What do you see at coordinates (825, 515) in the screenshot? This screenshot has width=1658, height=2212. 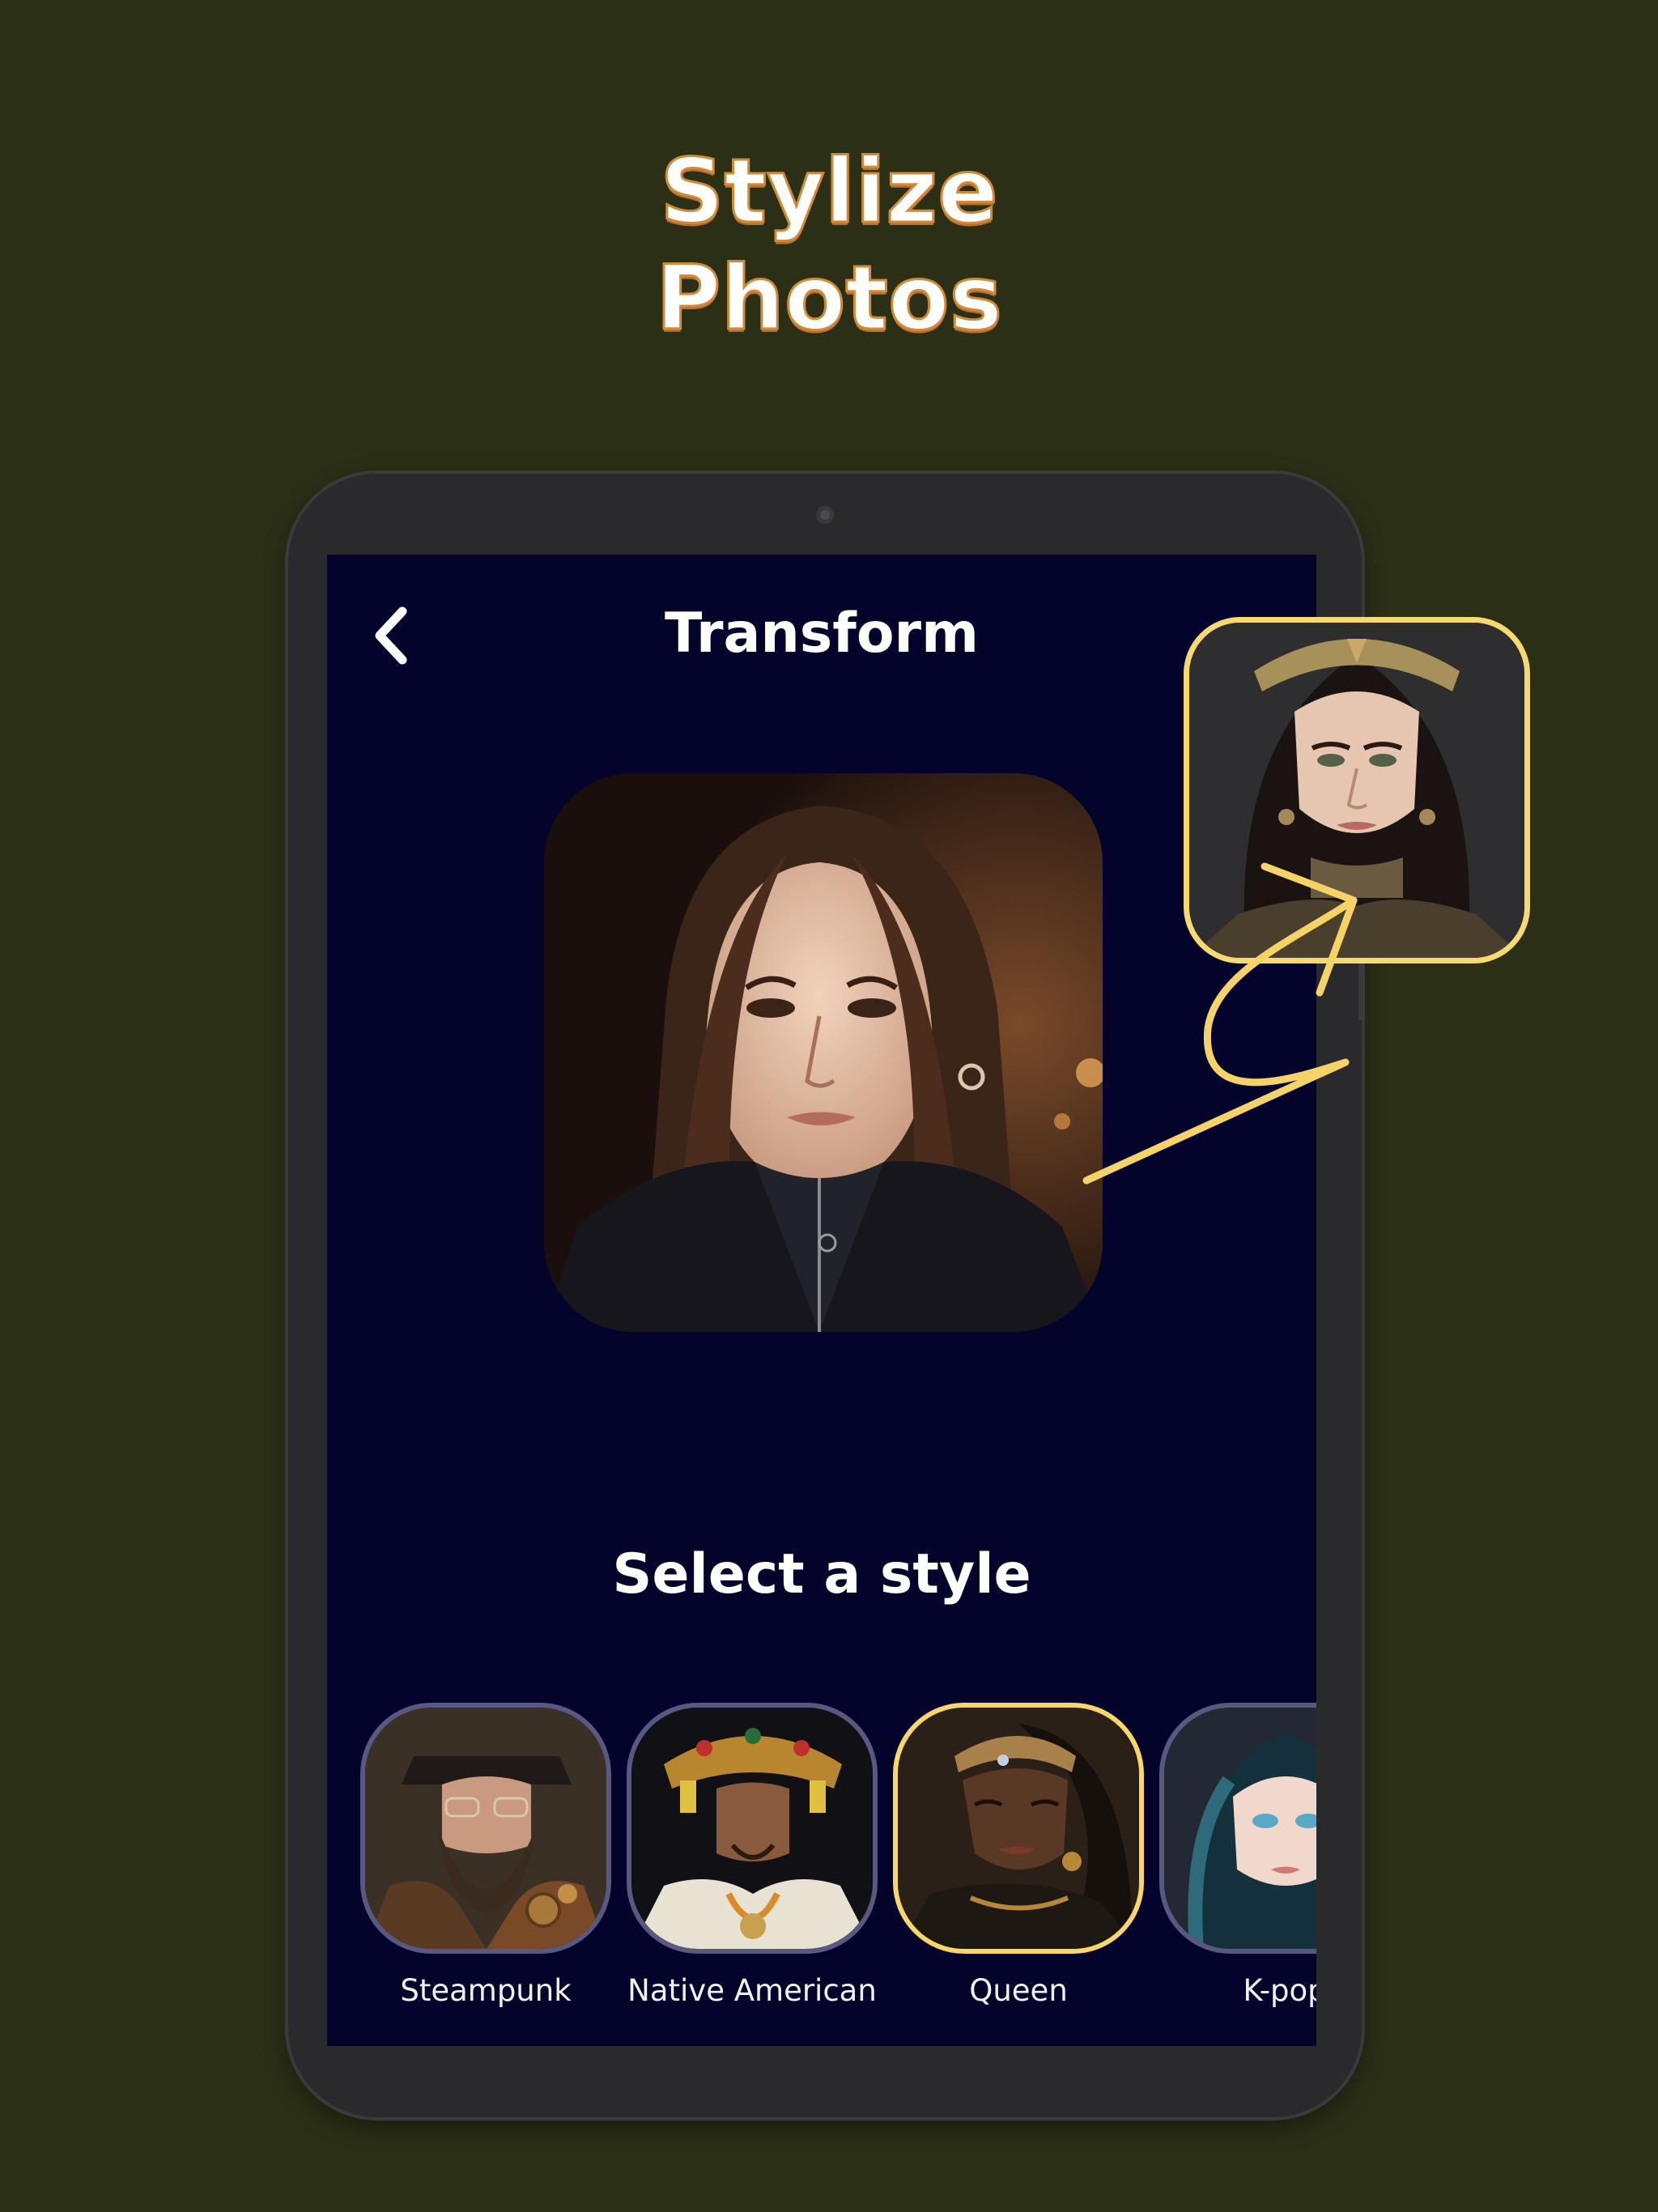 I see `camera-icon` at bounding box center [825, 515].